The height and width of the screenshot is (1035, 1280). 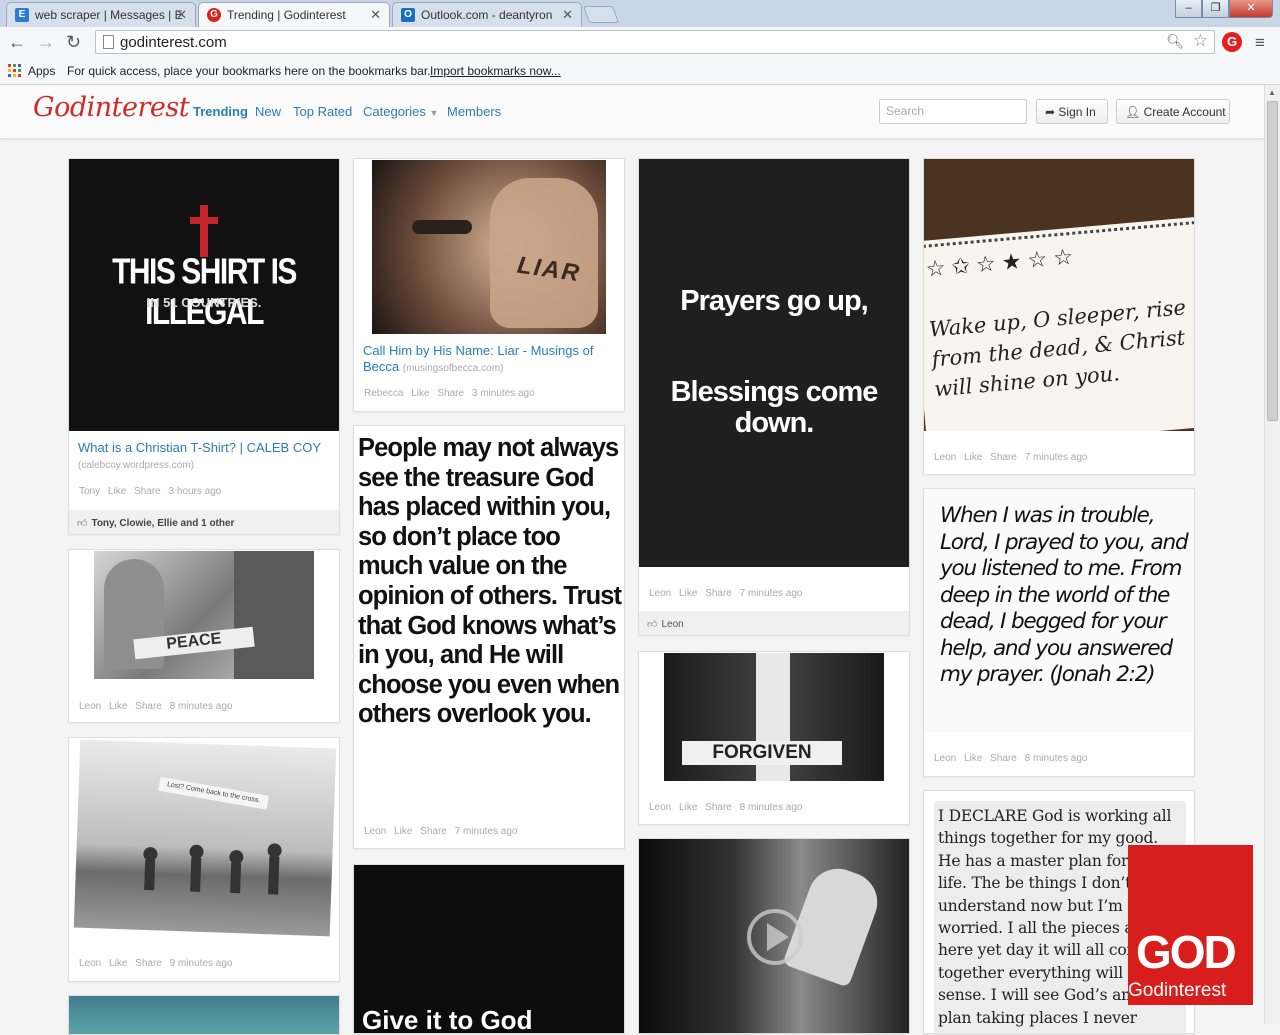 I want to click on chrome-menu-icon: ≡, so click(x=1260, y=43).